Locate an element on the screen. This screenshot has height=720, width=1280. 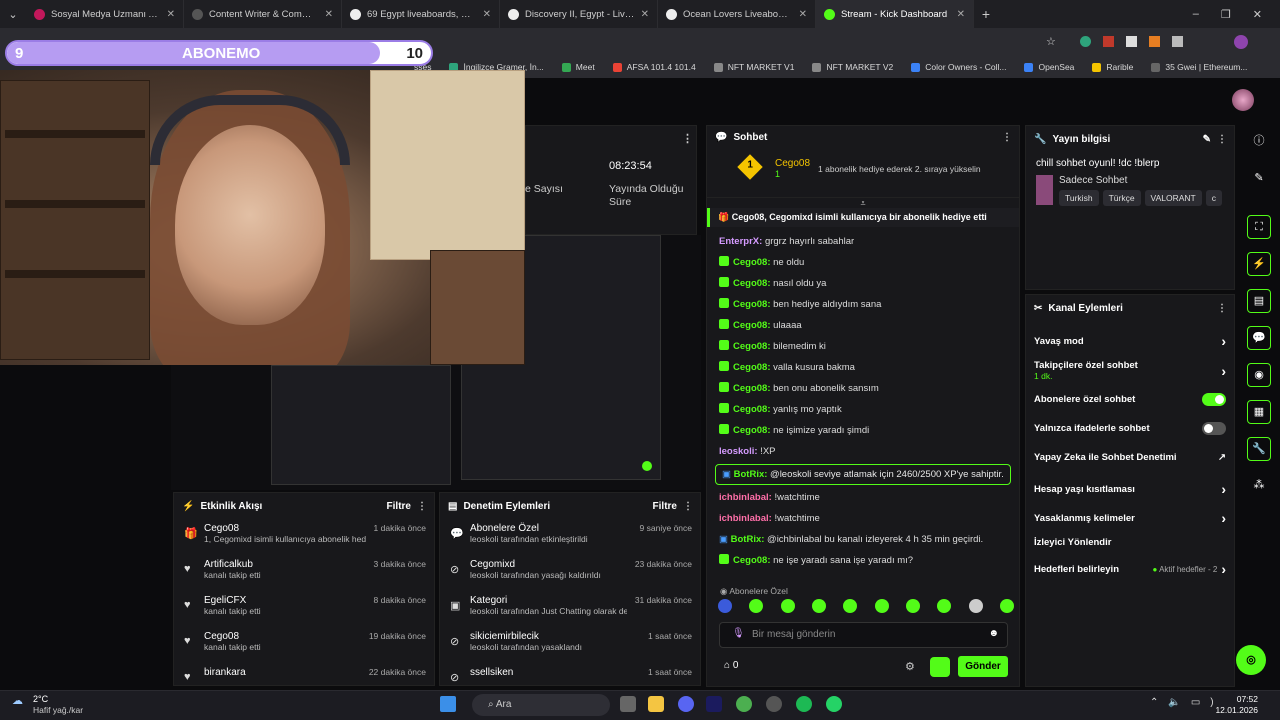
slow-mode-row: Yavaş mod › is located at coordinates (1130, 341).